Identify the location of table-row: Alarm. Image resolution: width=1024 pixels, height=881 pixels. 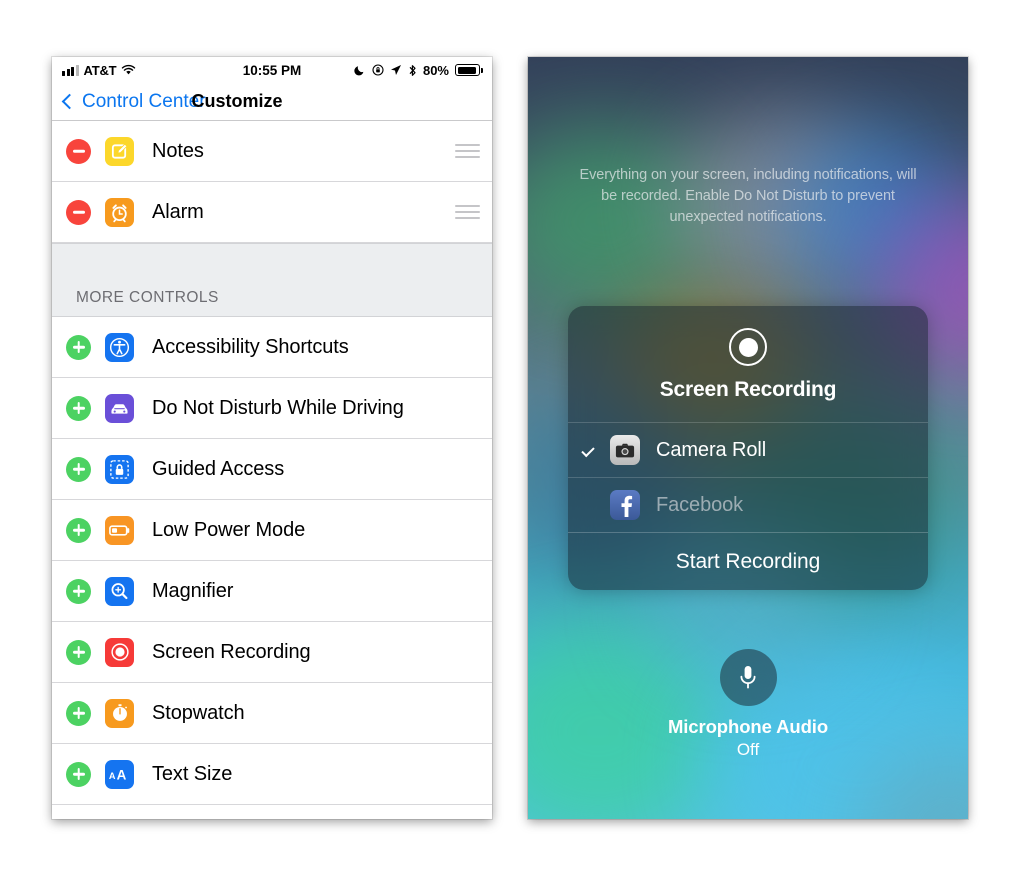
(272, 212).